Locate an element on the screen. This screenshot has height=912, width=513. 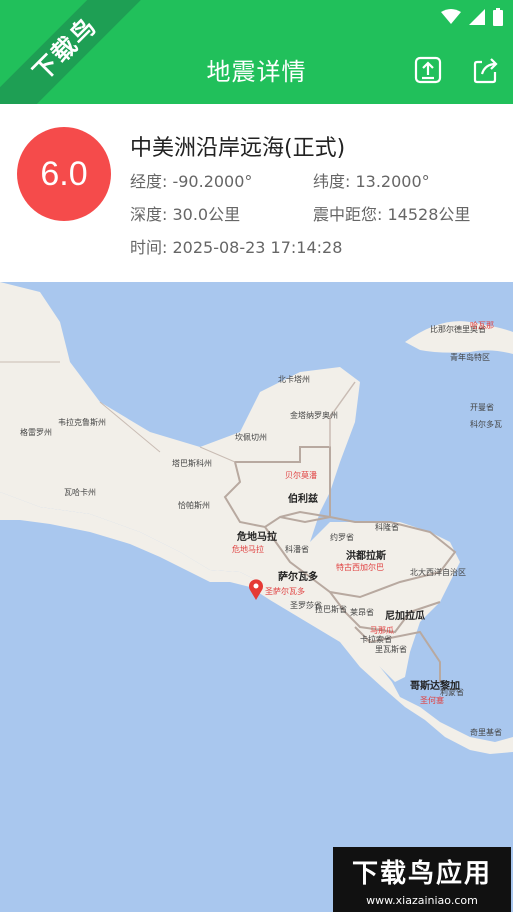
map-label: 哈瓦那 is located at coordinates (482, 325).